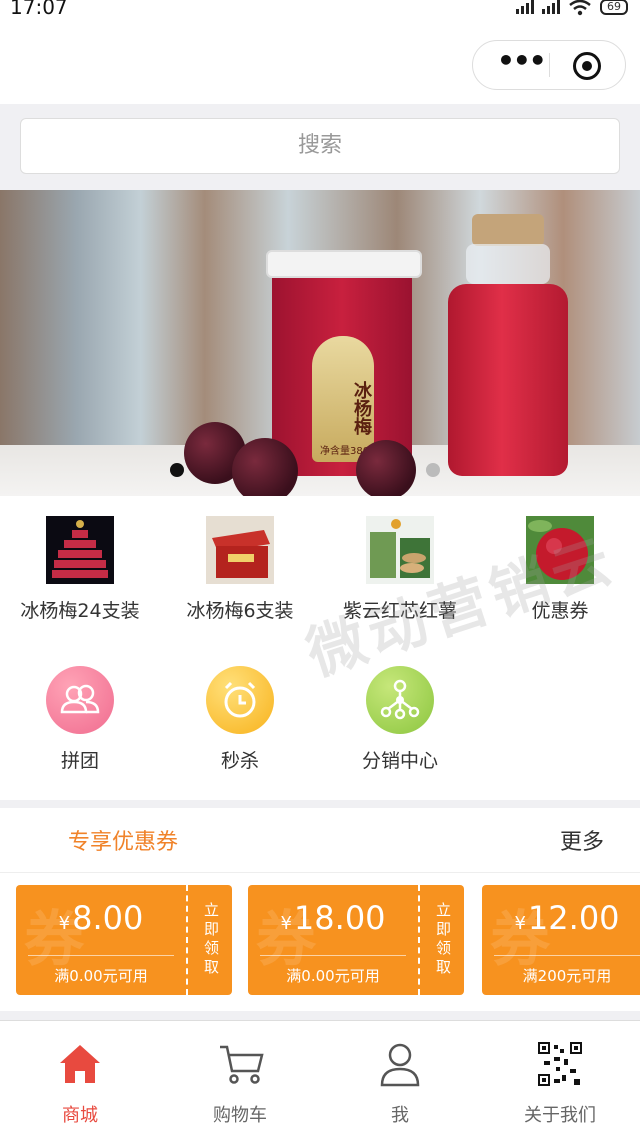 The width and height of the screenshot is (640, 1139). Describe the element at coordinates (433, 470) in the screenshot. I see `carousel-dot` at that location.